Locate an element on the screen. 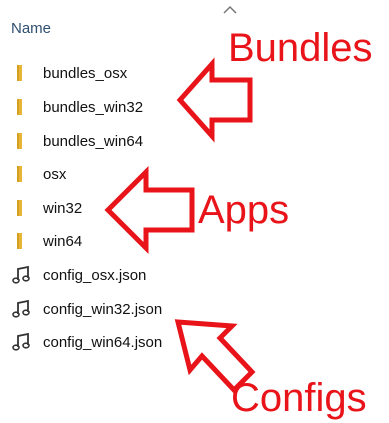  file-name: config_win32.json is located at coordinates (103, 309).